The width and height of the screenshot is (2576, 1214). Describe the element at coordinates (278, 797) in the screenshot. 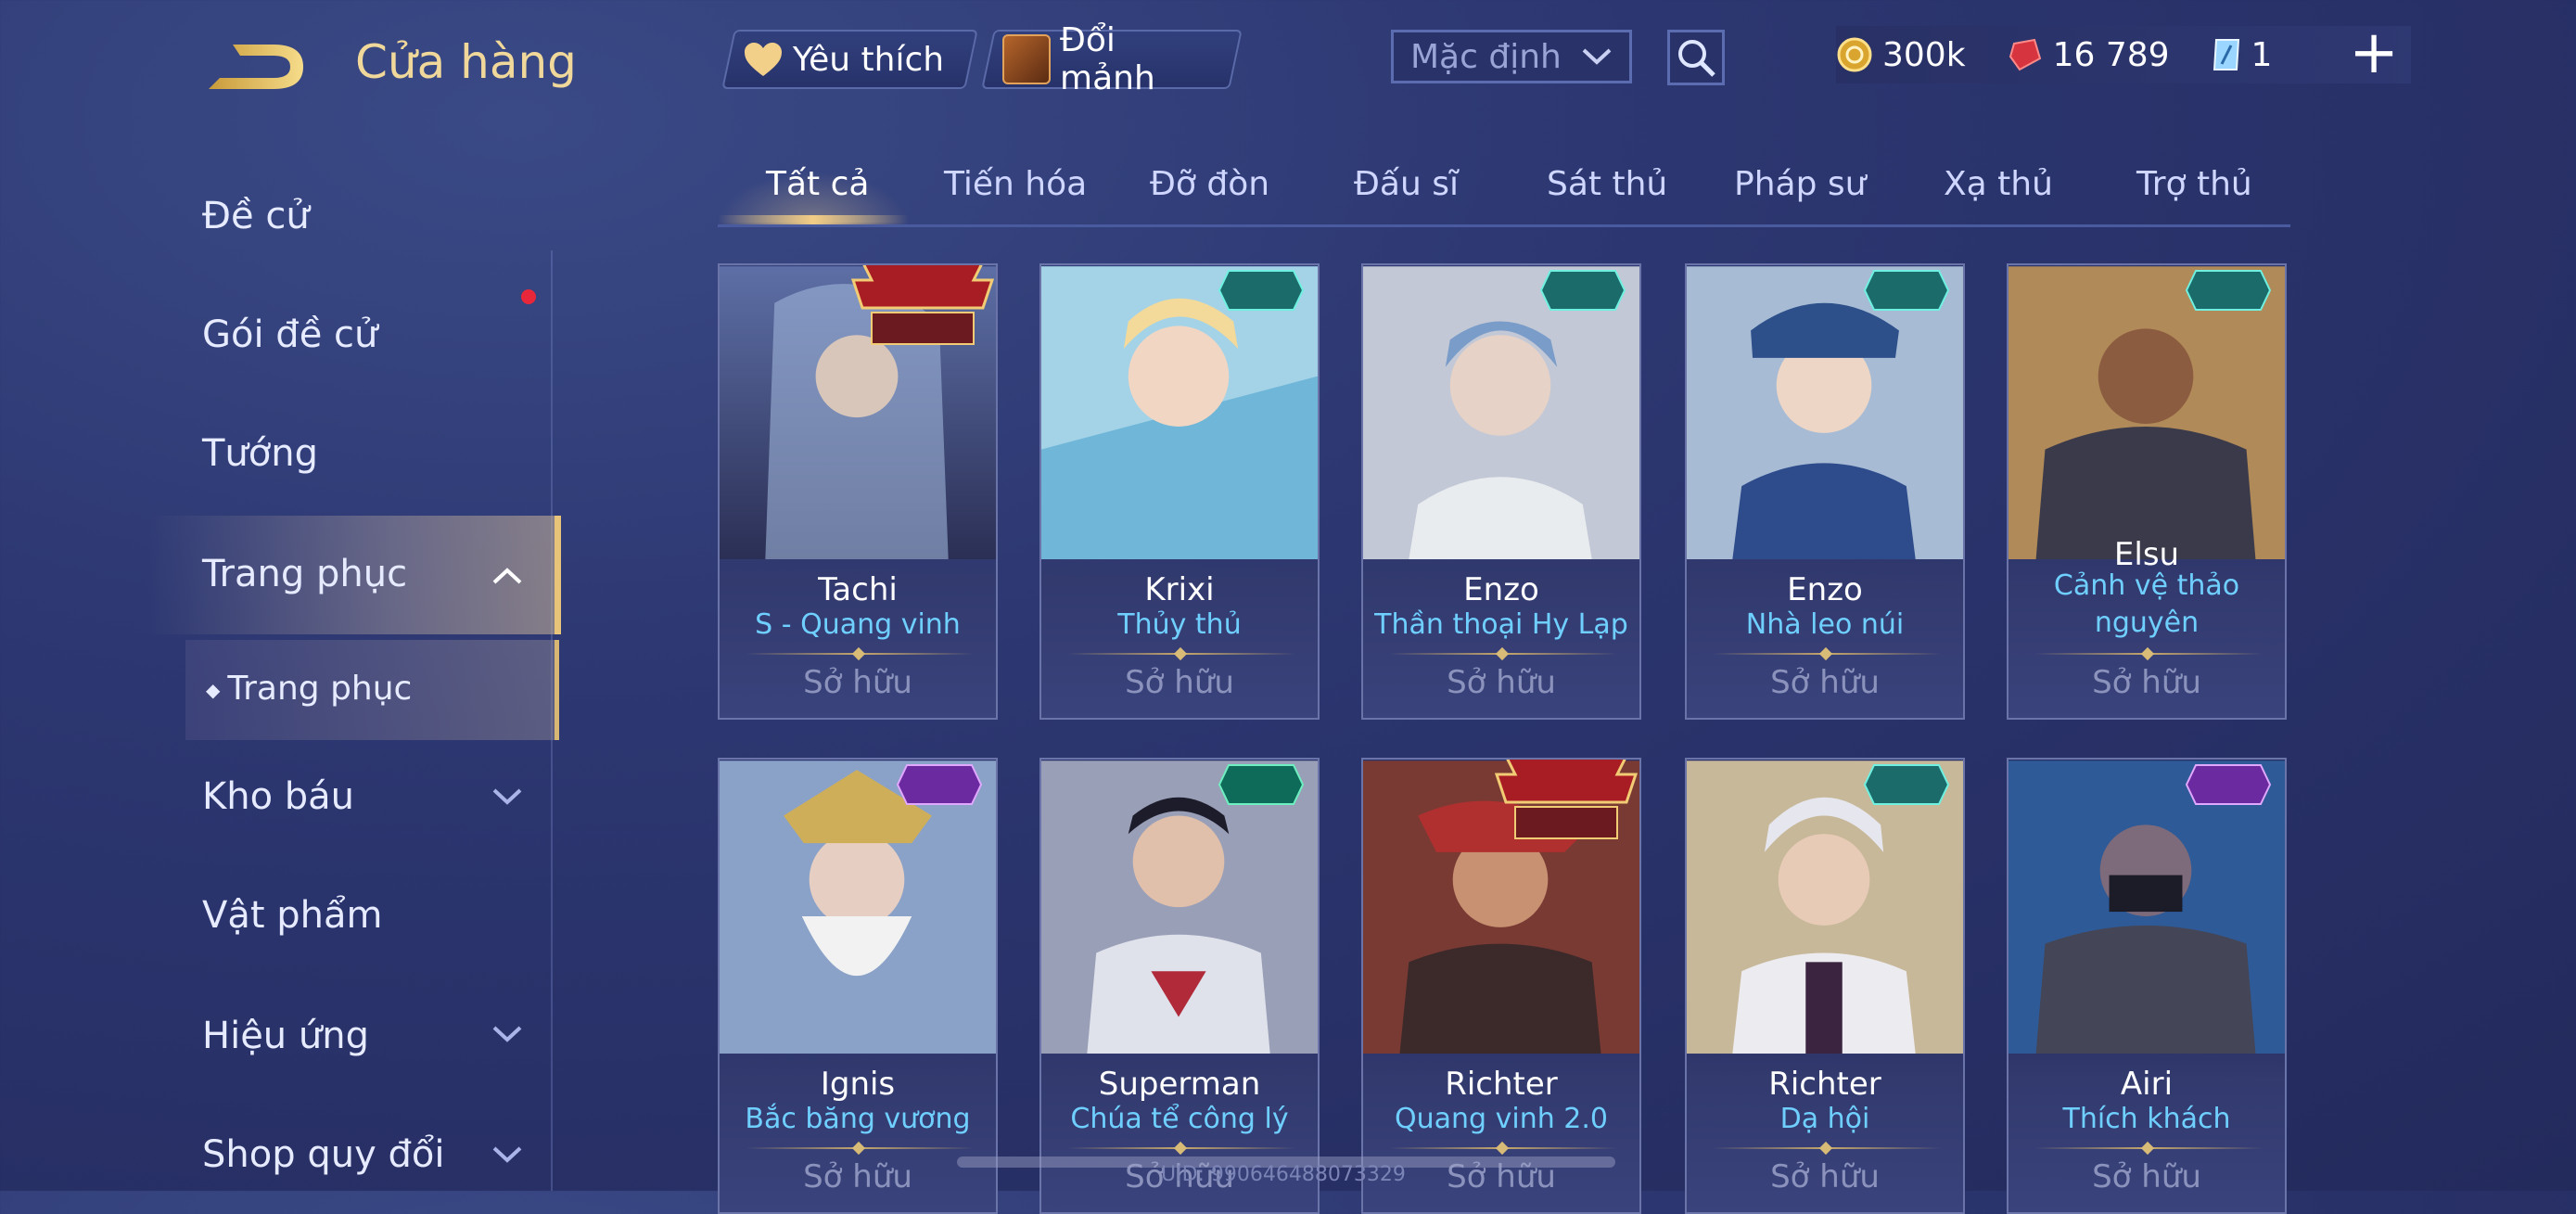

I see `sidebar-item-treasure: Kho báu` at that location.